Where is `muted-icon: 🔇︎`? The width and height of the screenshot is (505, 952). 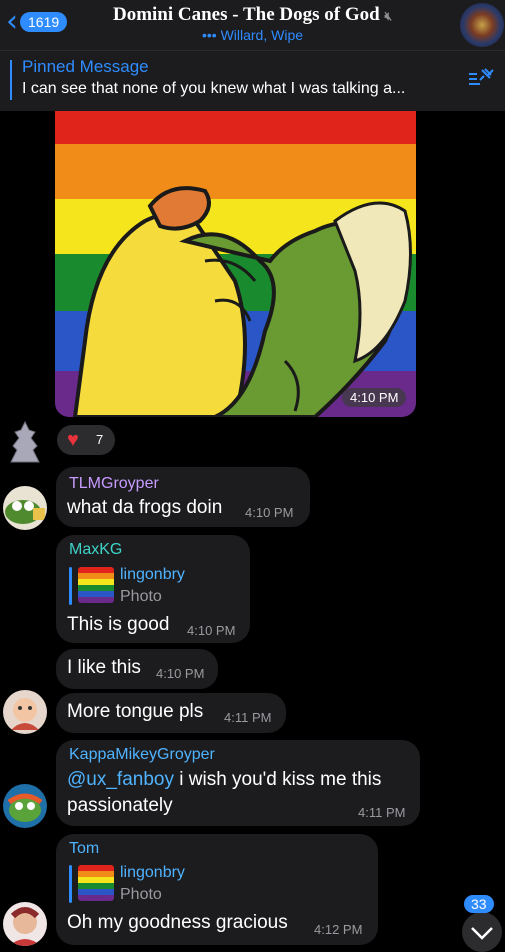 muted-icon: 🔇︎ is located at coordinates (388, 16).